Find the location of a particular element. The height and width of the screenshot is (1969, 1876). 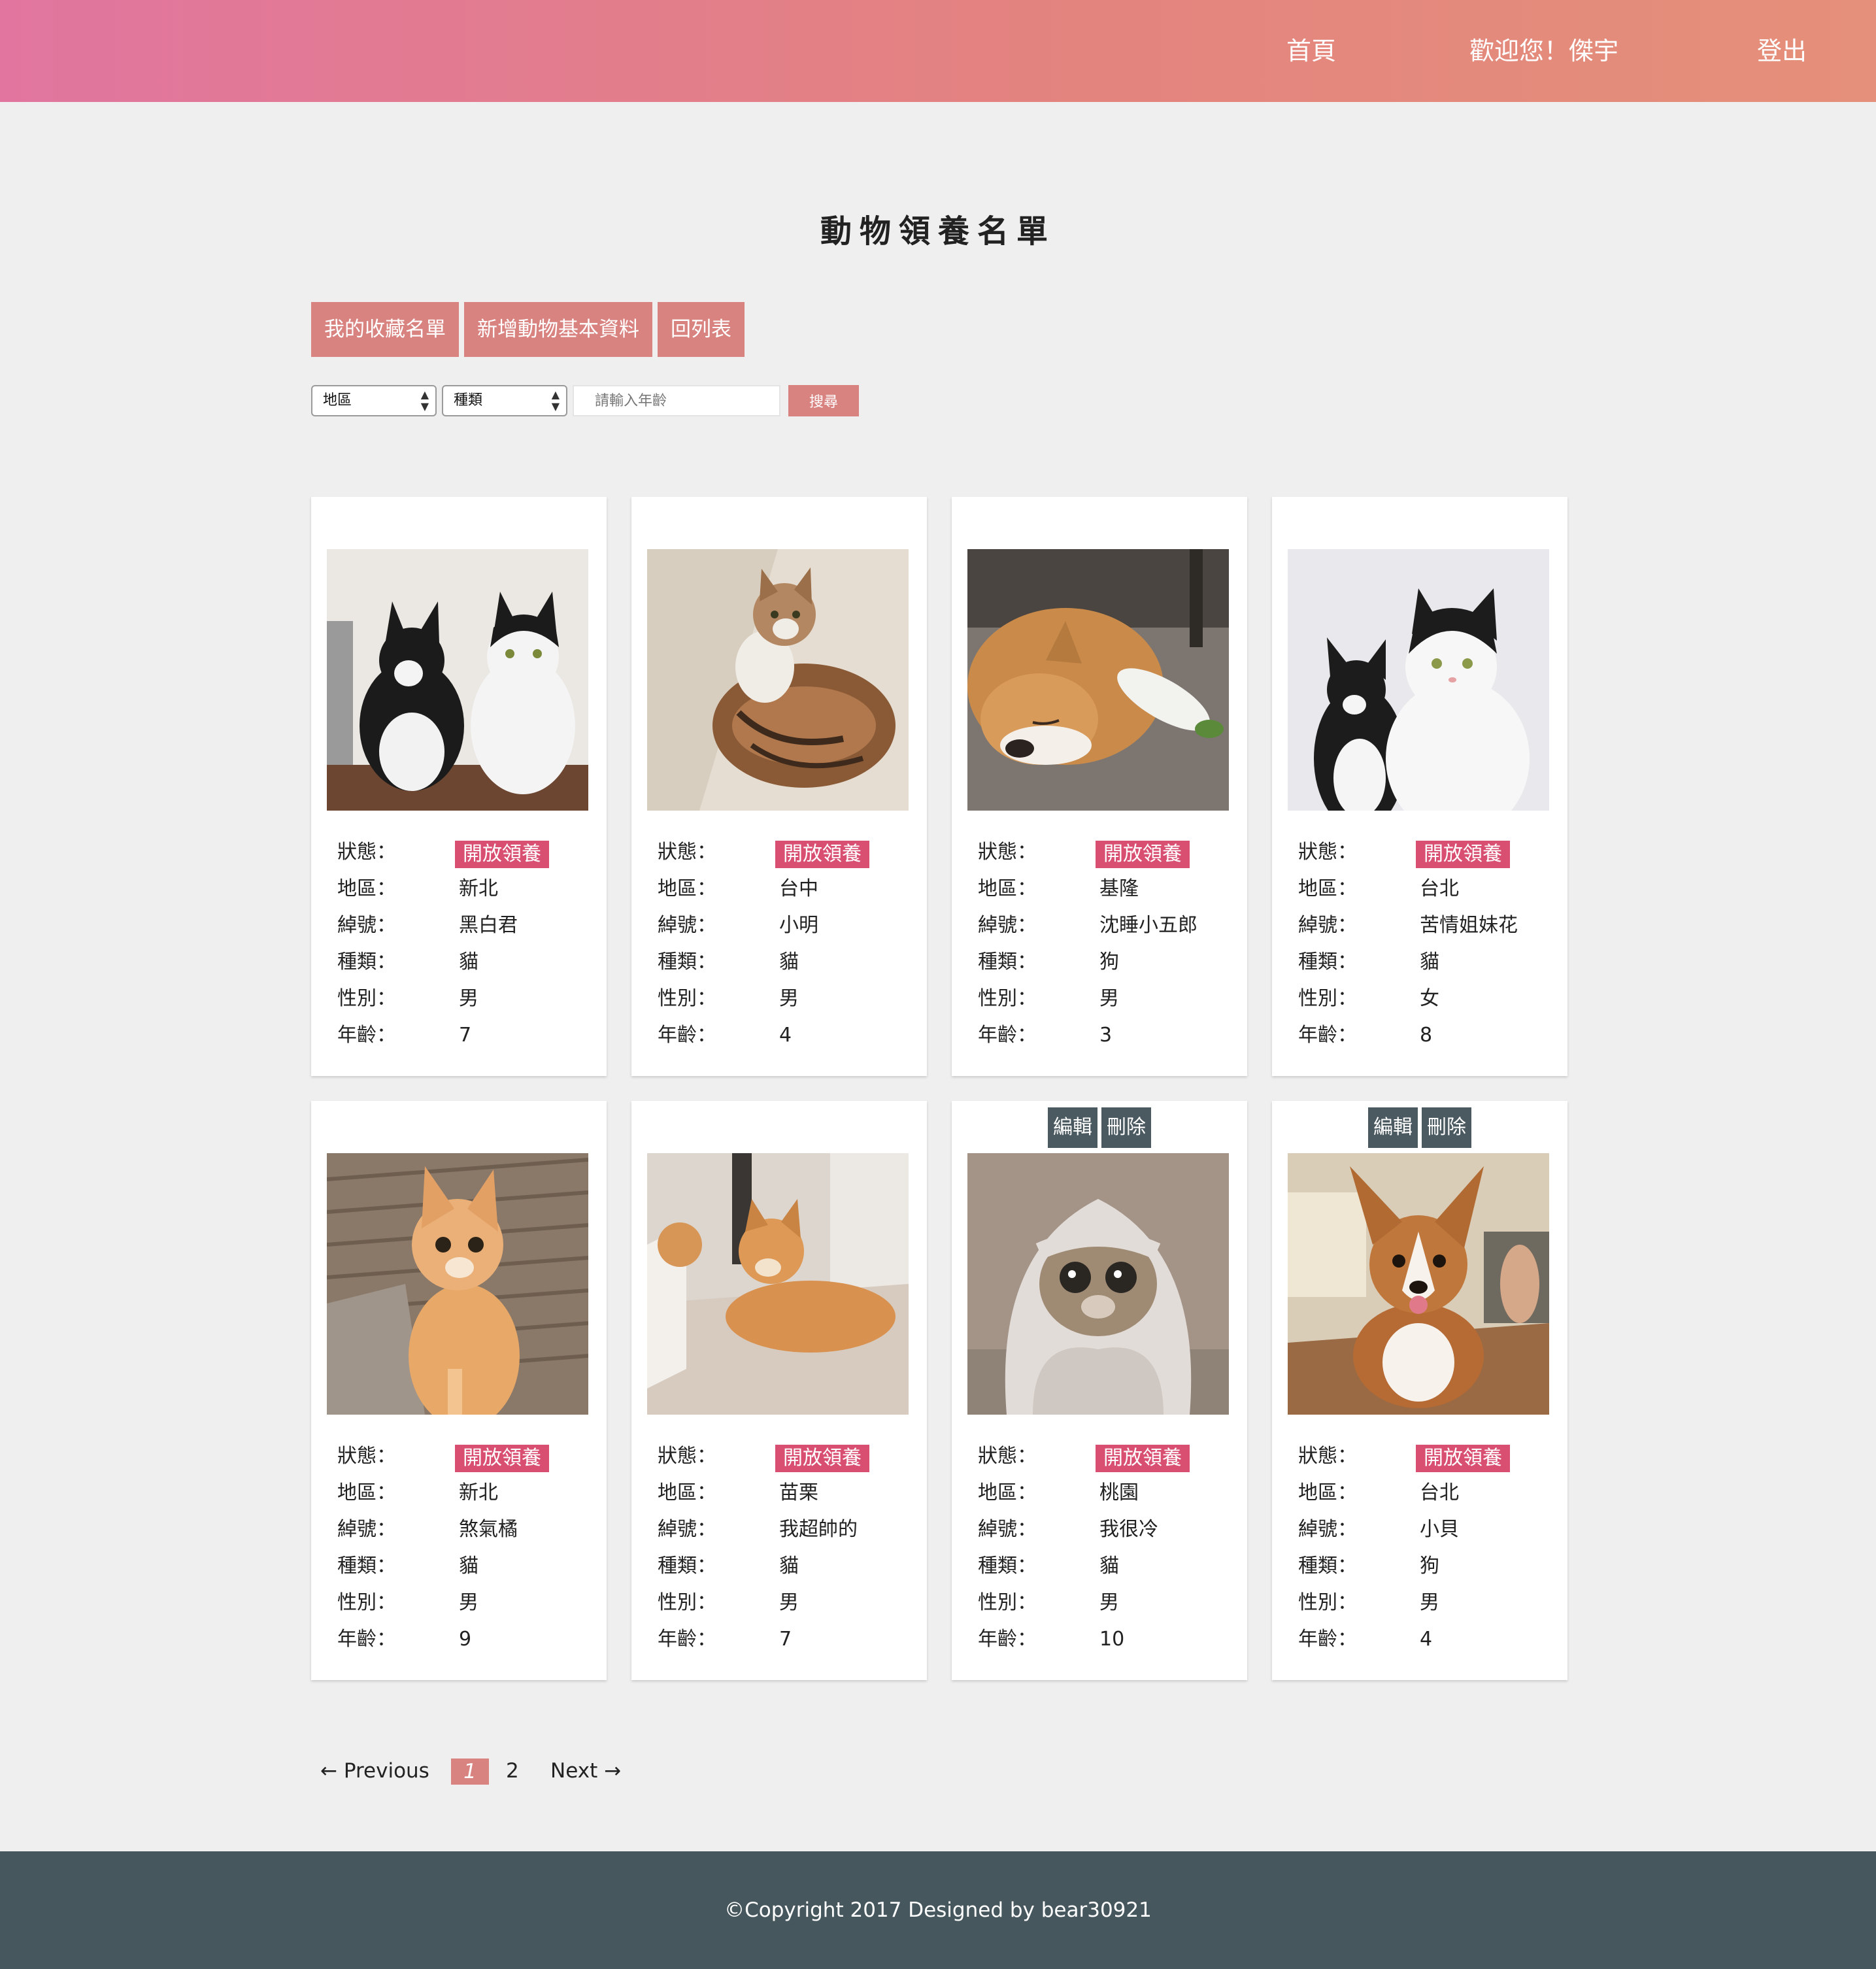

animal-card: 狀態： 開放領養 地區： 苗栗 綽號： 我超帥的 種類： 貓 性別： 男 年齡： 7 is located at coordinates (779, 1390).